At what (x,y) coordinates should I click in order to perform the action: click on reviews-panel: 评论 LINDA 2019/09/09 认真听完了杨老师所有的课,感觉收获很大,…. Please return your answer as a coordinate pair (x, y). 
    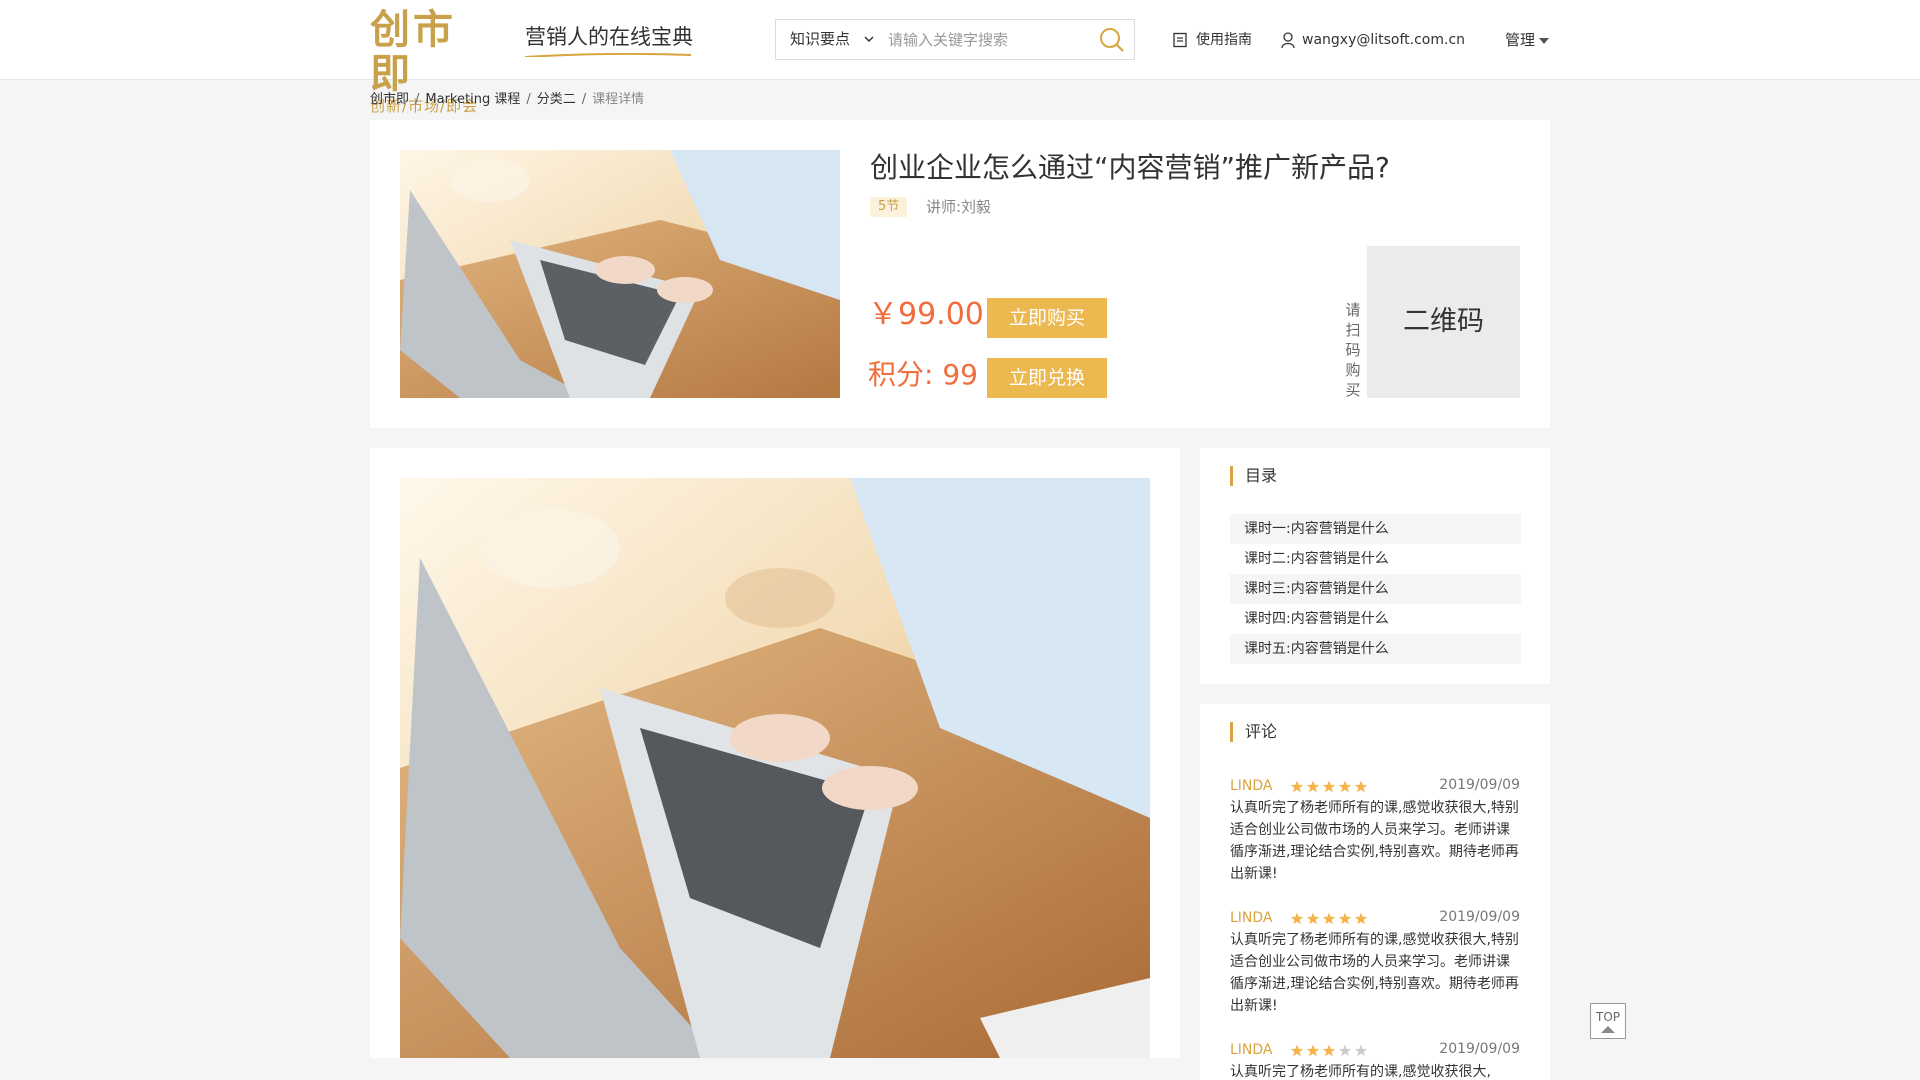
    Looking at the image, I should click on (1375, 892).